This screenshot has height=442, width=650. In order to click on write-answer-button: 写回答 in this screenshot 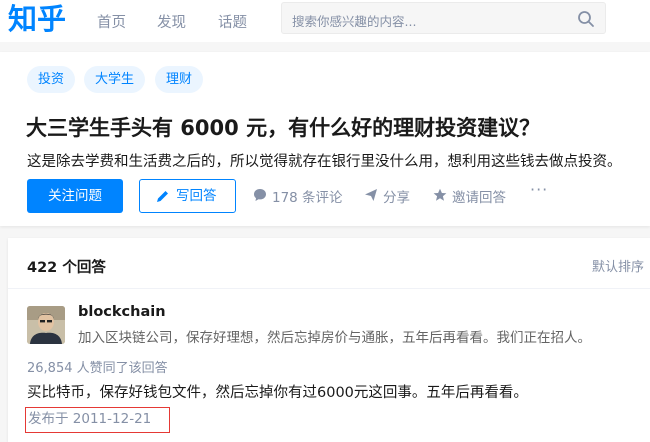, I will do `click(187, 196)`.